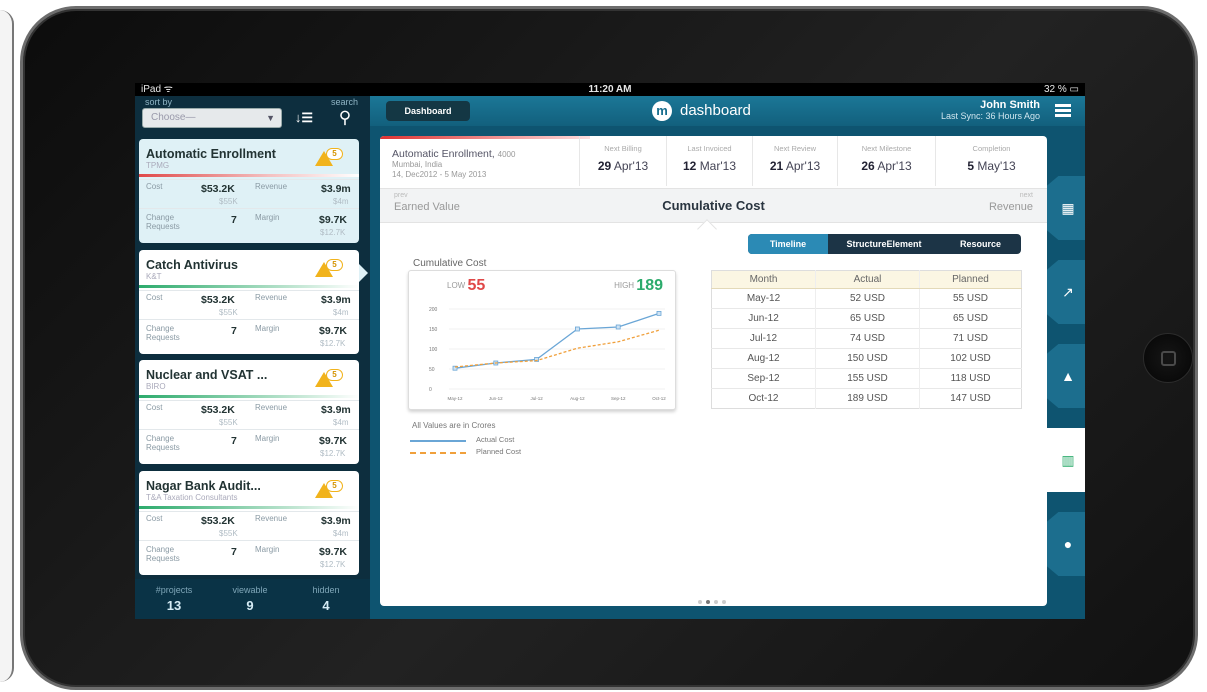 This screenshot has height=692, width=1207. I want to click on home-button, so click(1168, 358).